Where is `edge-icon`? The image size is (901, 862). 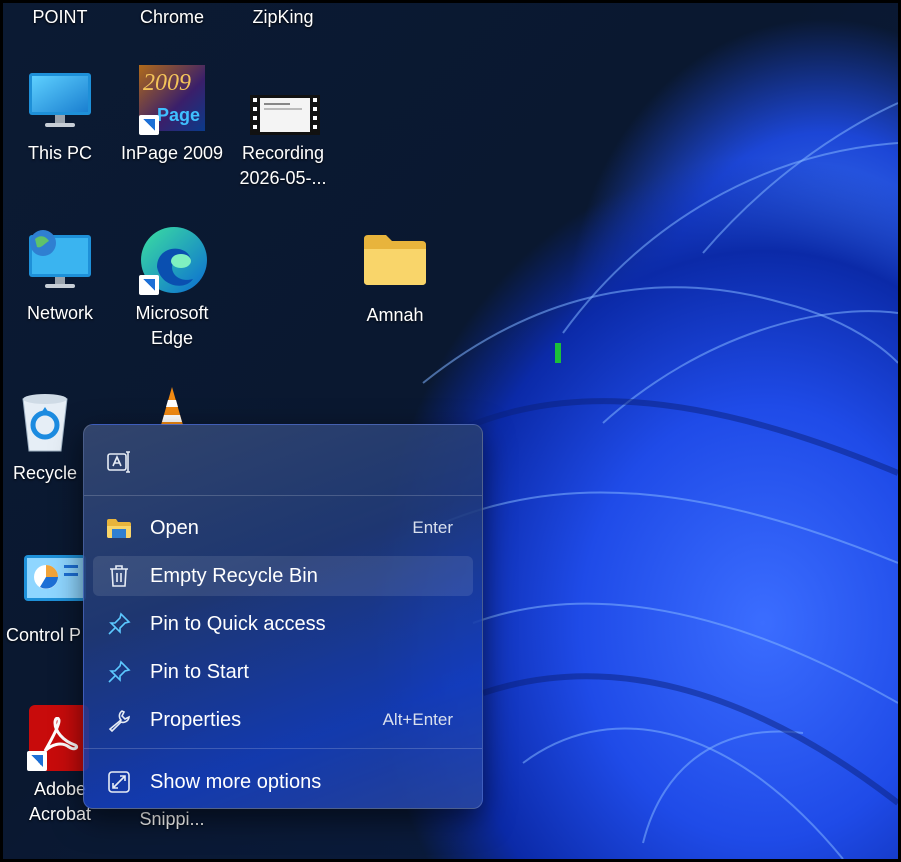 edge-icon is located at coordinates (173, 260).